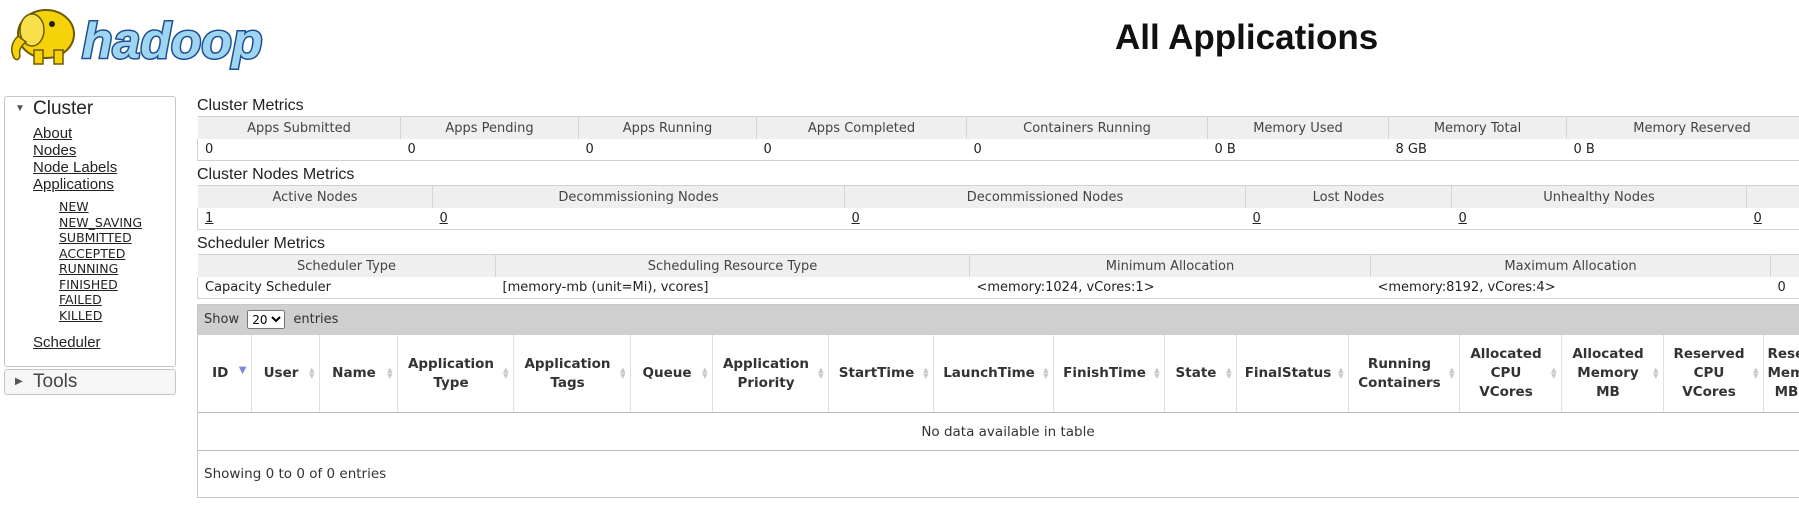  Describe the element at coordinates (117, 223) in the screenshot. I see `nav-state-new-saving: NEW_SAVING` at that location.